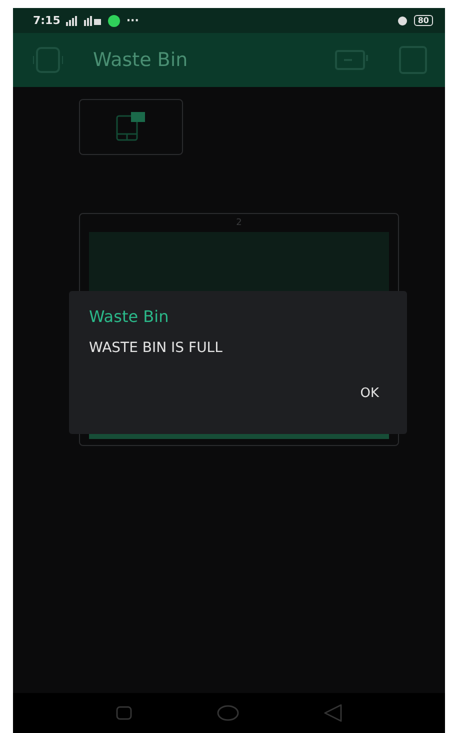 The image size is (458, 733). I want to click on signal-icon, so click(84, 21).